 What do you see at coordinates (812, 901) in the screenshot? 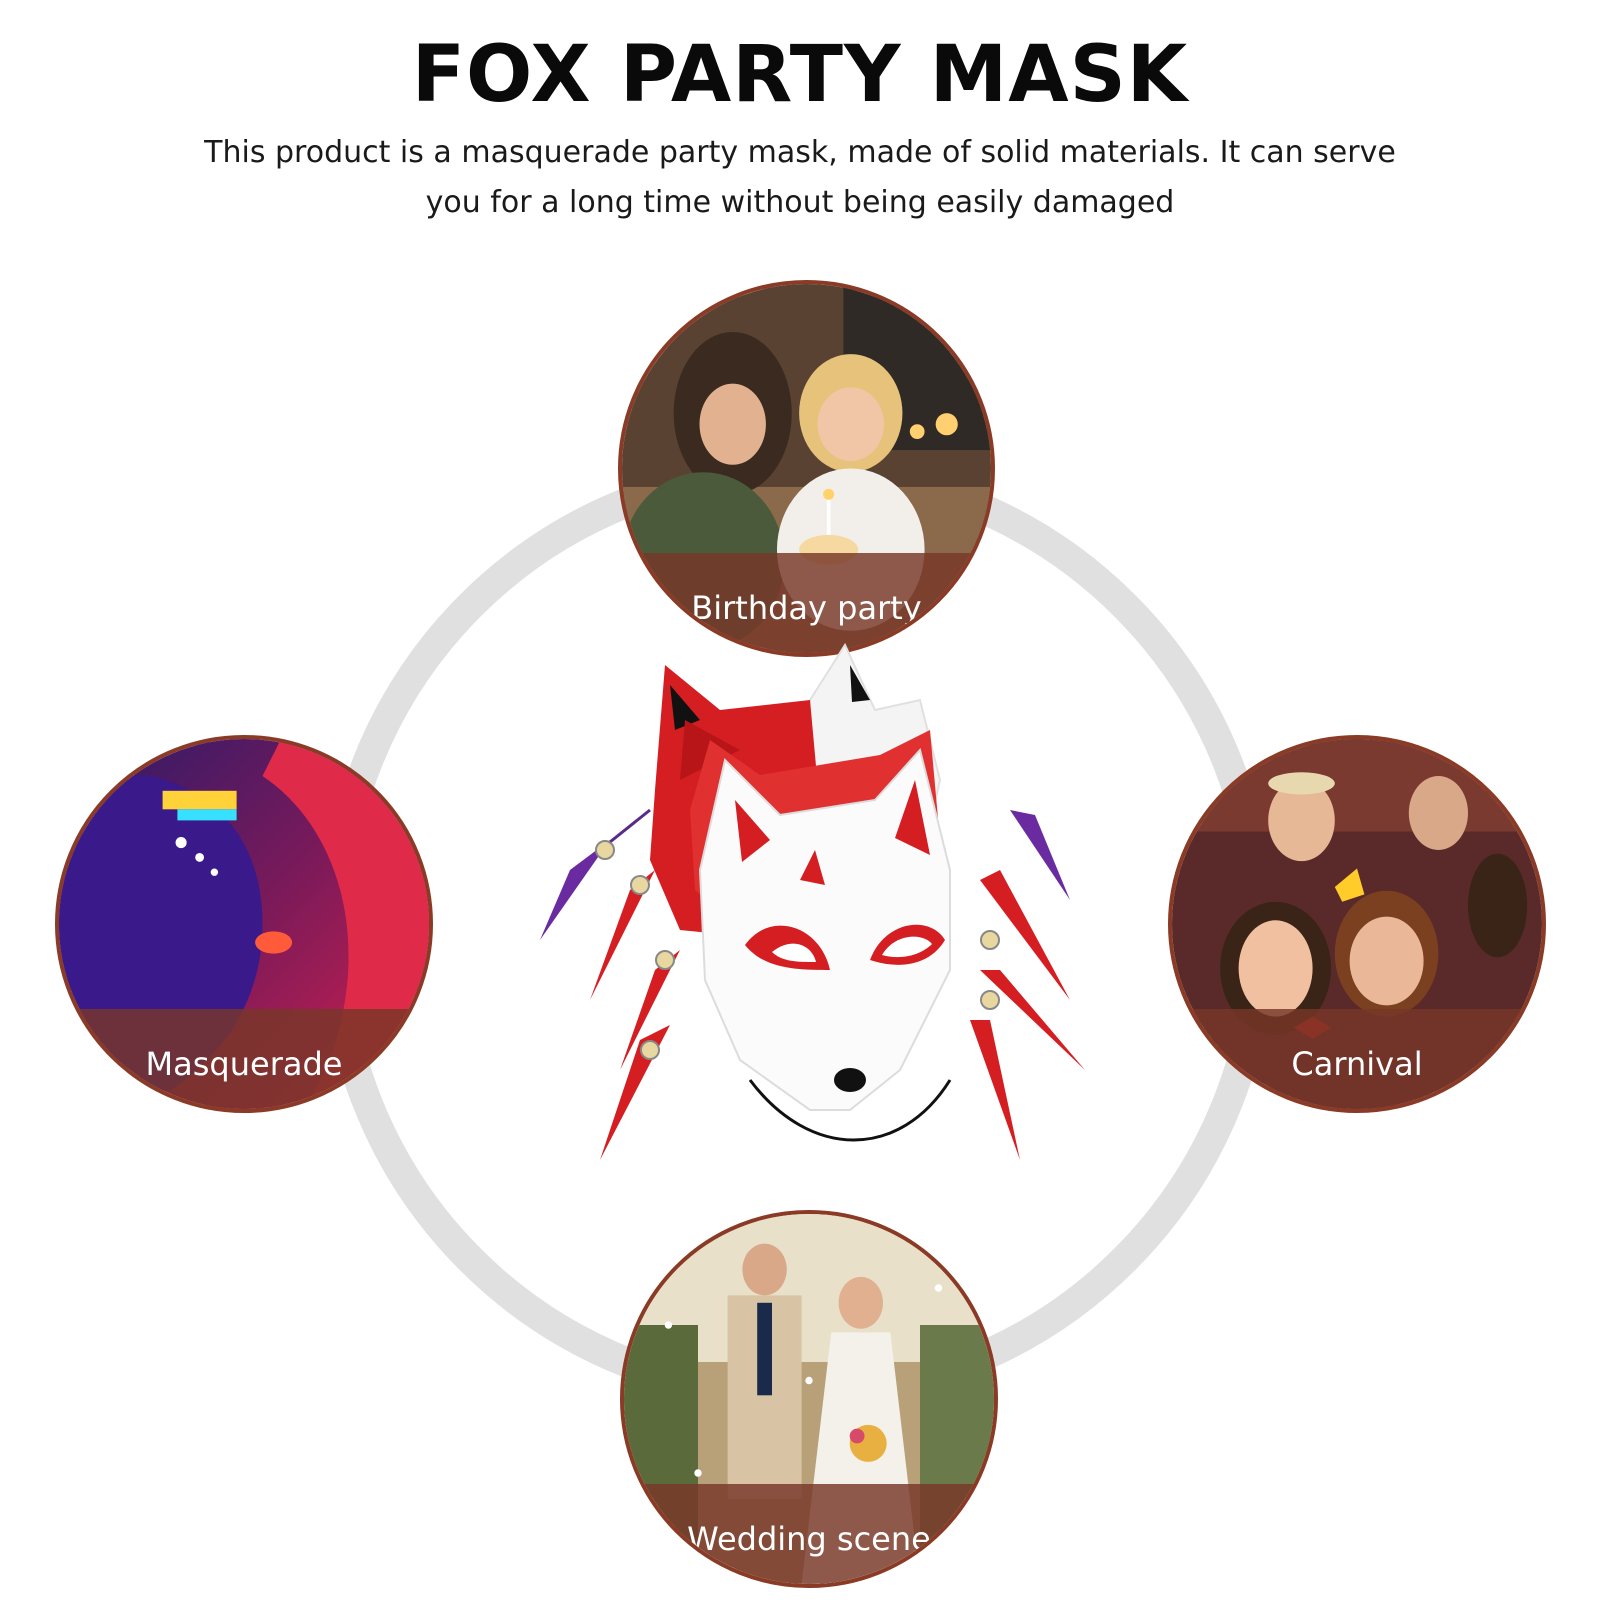
I see `fox-mask-image` at bounding box center [812, 901].